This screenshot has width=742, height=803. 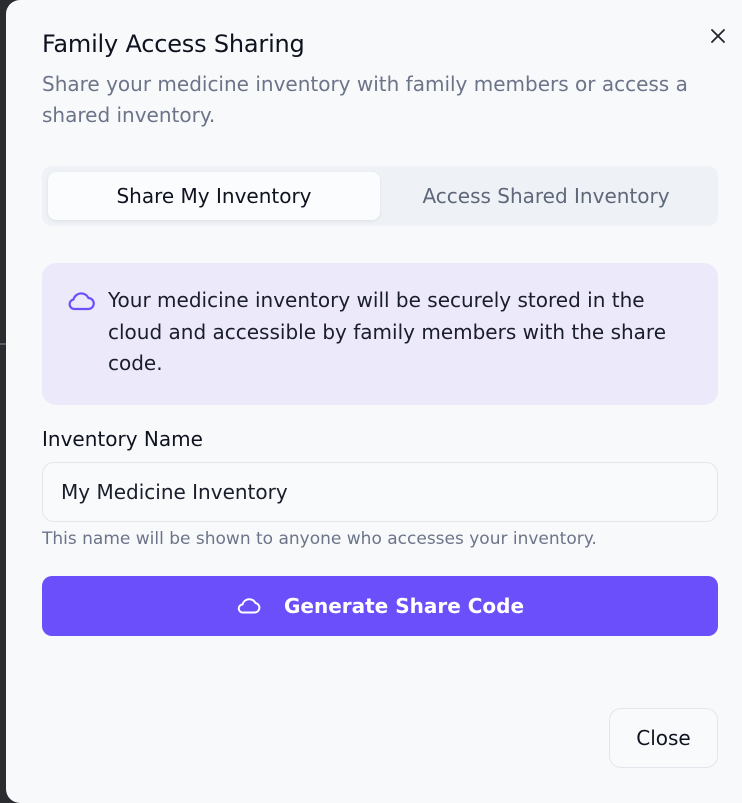 I want to click on inventory-name-input, so click(x=380, y=492).